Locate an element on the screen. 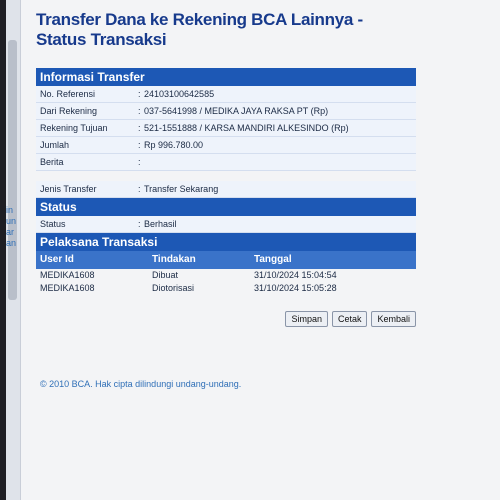 The image size is (500, 500). save-button: Simpan is located at coordinates (306, 319).